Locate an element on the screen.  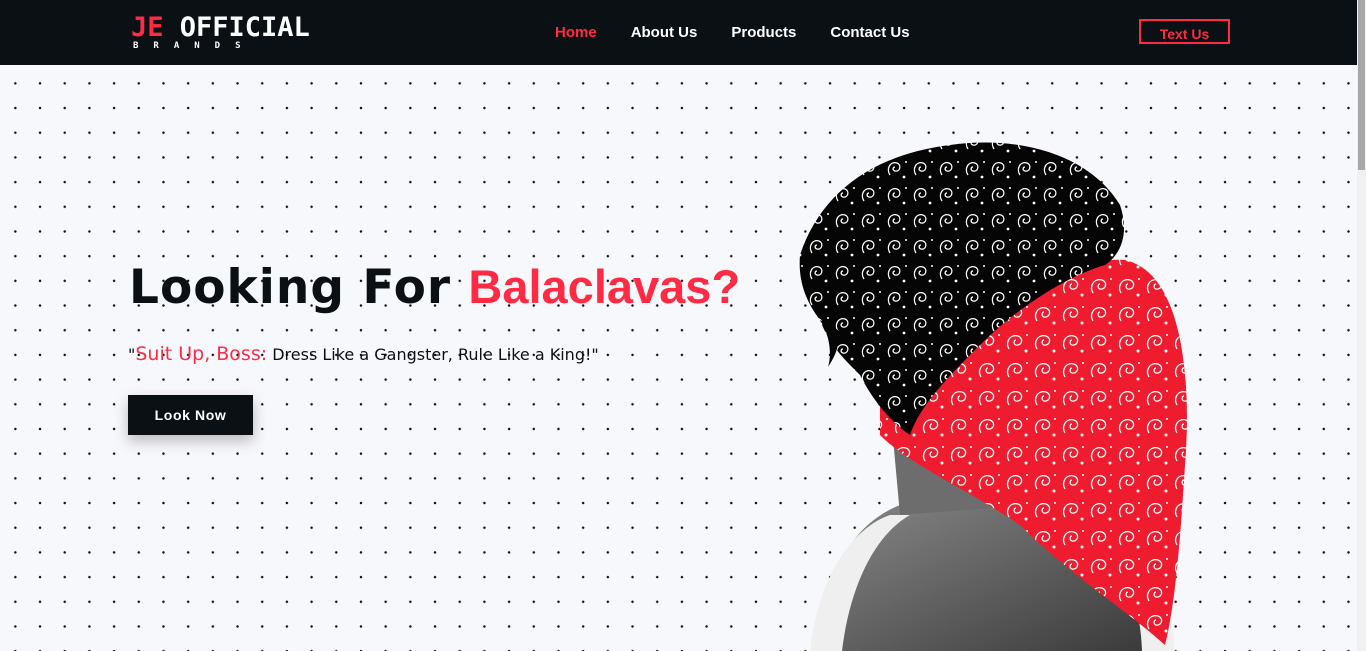
logo-wordmark: JE OFFICIAL is located at coordinates (220, 27).